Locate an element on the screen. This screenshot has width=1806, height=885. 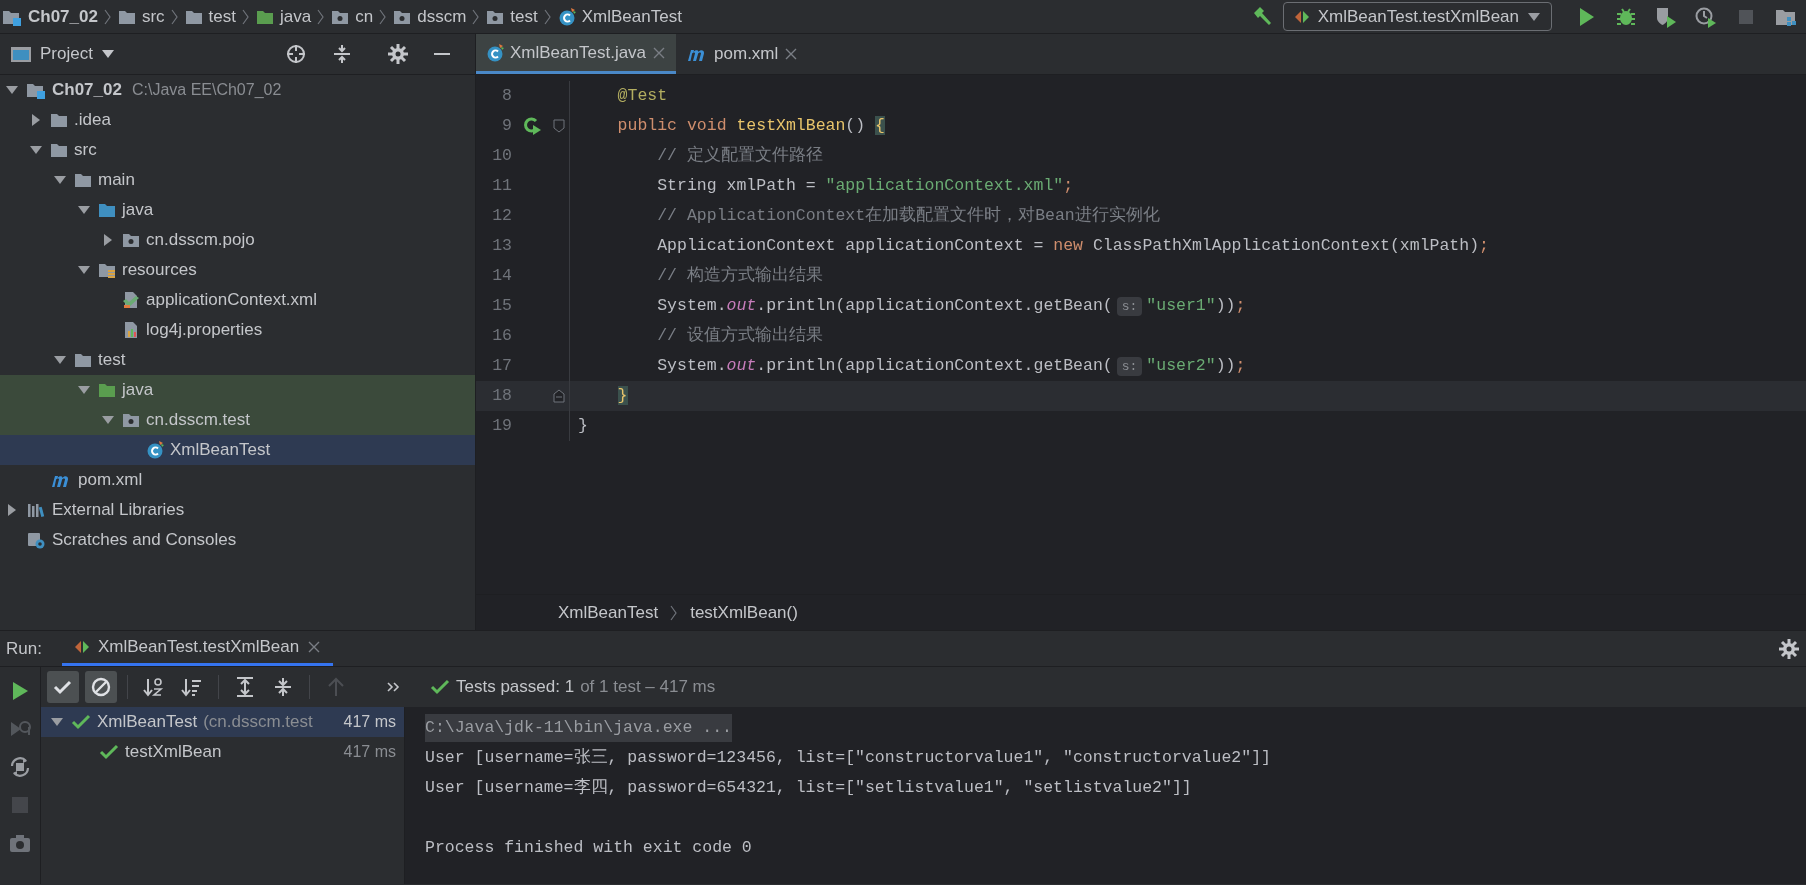
code-line: // ApplicationContext在加载配置文件时，对Bean进行实例化 is located at coordinates (908, 215).